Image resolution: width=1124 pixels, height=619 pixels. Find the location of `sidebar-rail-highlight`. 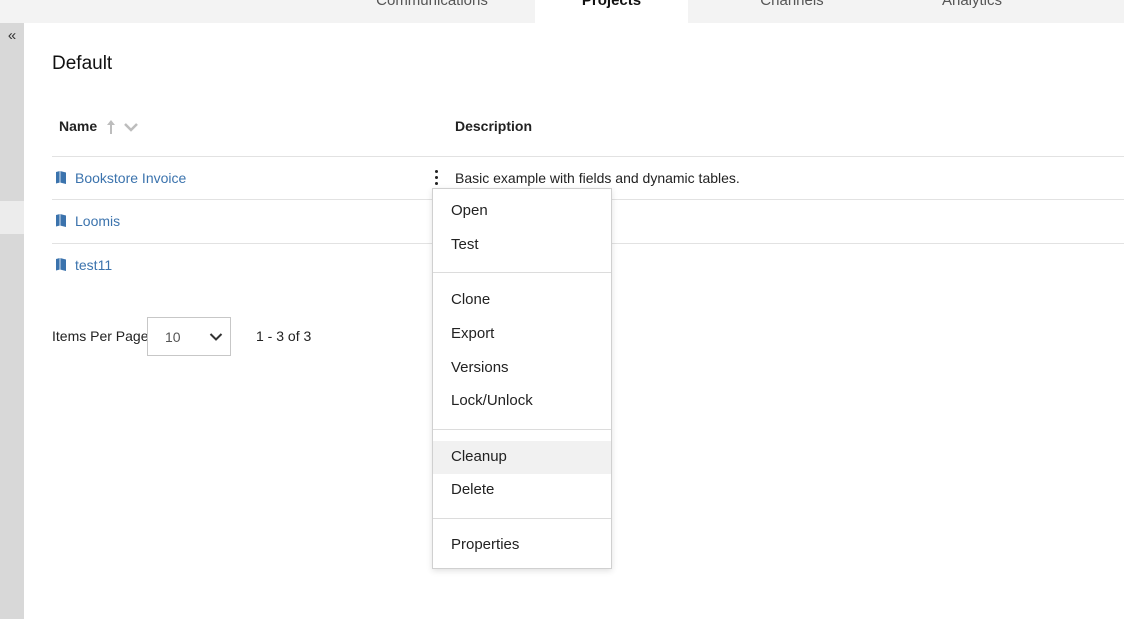

sidebar-rail-highlight is located at coordinates (12, 217).